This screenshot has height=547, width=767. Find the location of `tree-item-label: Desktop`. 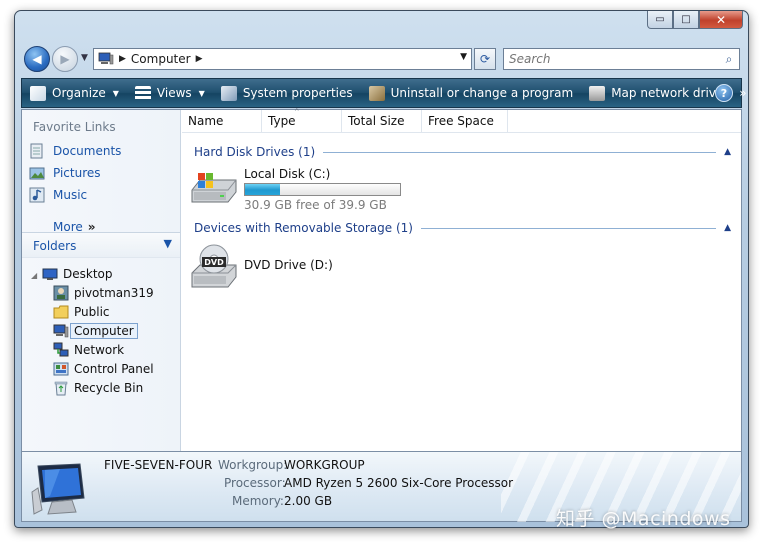

tree-item-label: Desktop is located at coordinates (88, 274).